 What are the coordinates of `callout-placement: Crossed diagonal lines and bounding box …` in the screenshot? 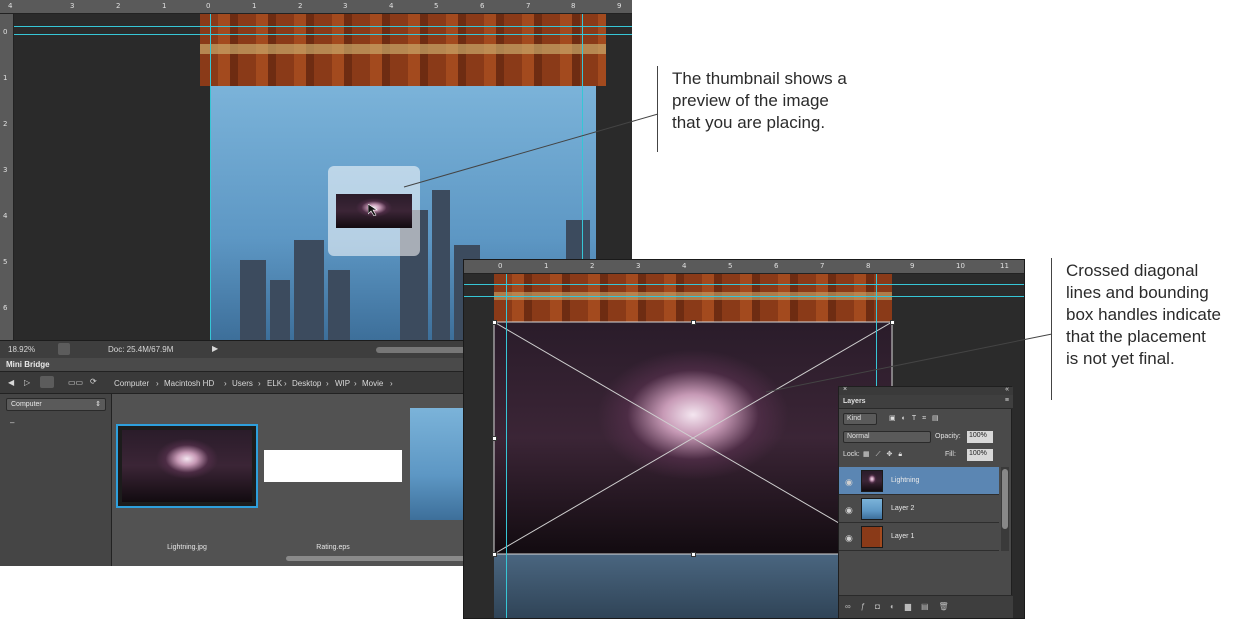 It's located at (1143, 315).